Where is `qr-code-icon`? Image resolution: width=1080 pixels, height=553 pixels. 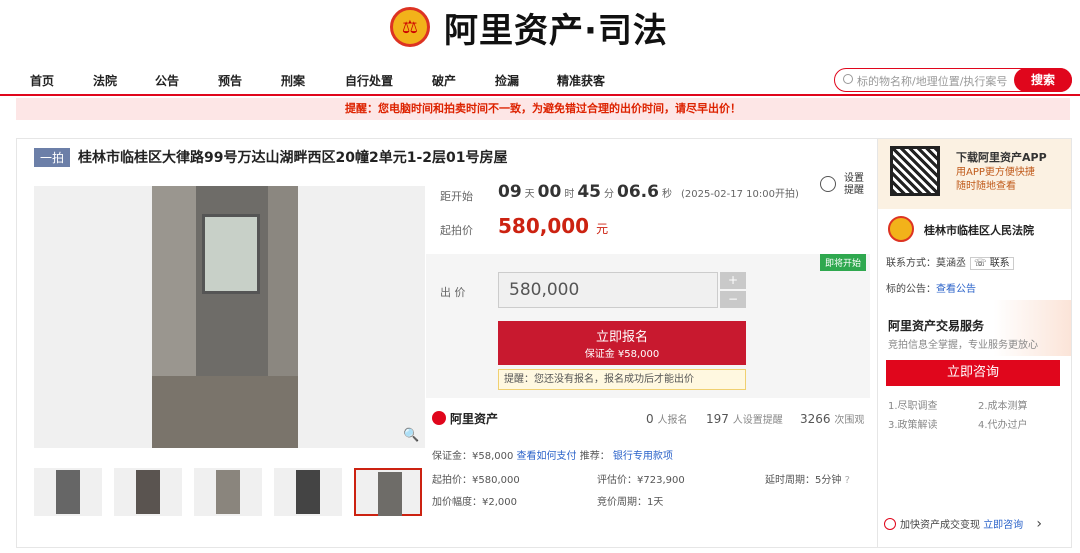 qr-code-icon is located at coordinates (915, 171).